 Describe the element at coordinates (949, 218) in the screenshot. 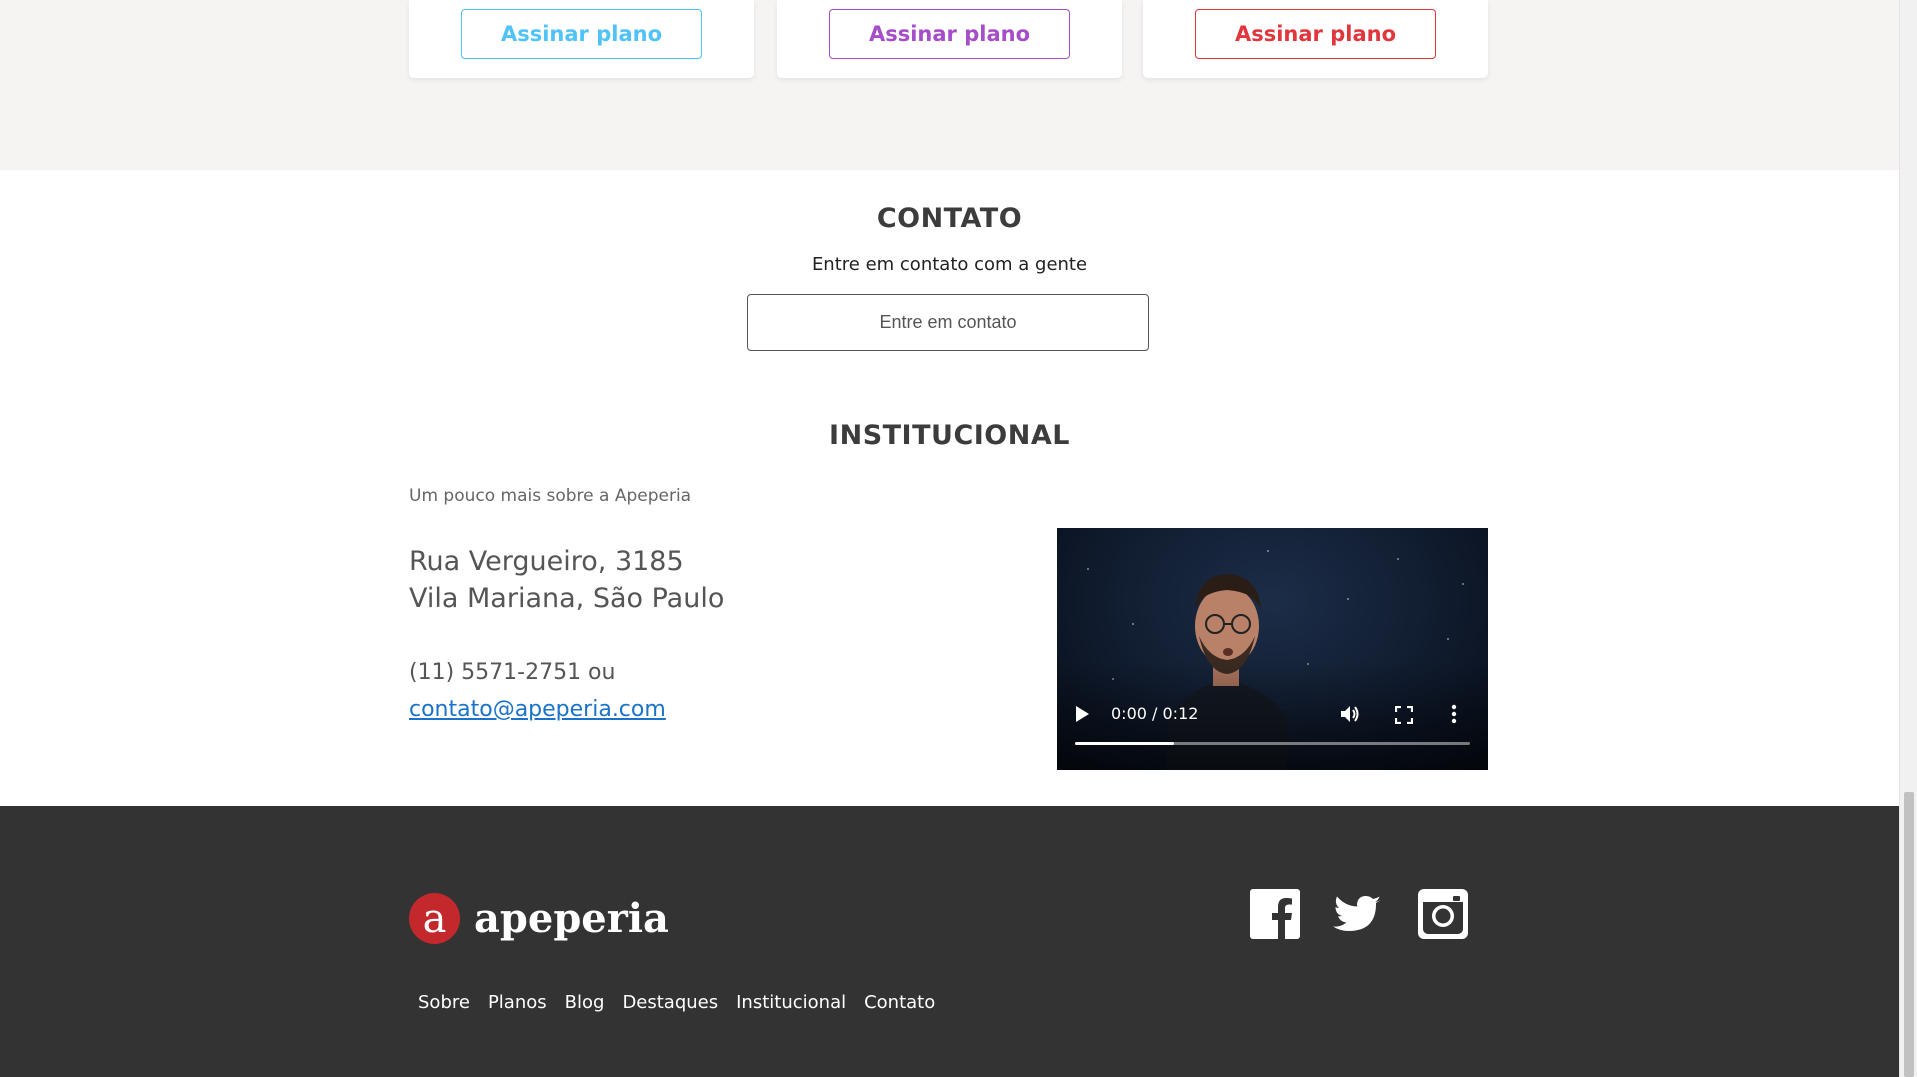

I see `contato-title: CONTATO` at that location.